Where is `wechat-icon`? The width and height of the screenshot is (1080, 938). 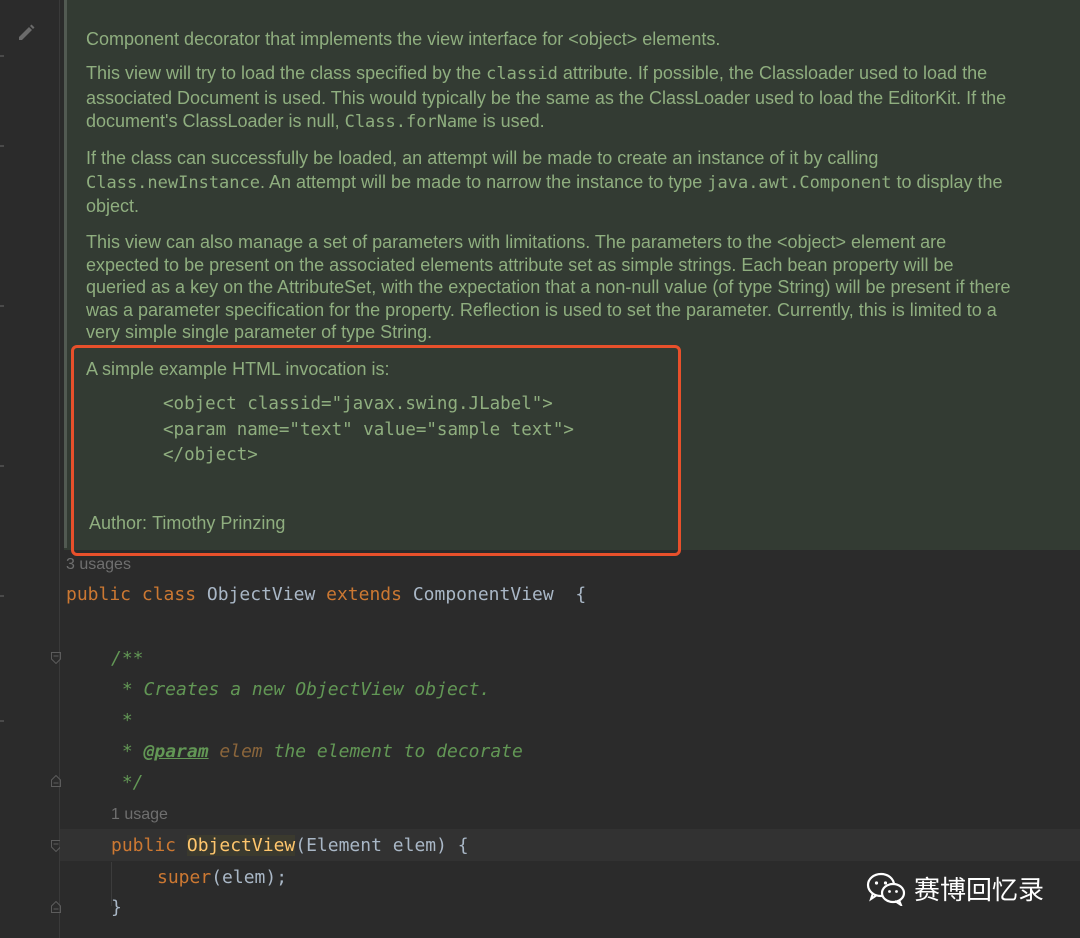 wechat-icon is located at coordinates (886, 889).